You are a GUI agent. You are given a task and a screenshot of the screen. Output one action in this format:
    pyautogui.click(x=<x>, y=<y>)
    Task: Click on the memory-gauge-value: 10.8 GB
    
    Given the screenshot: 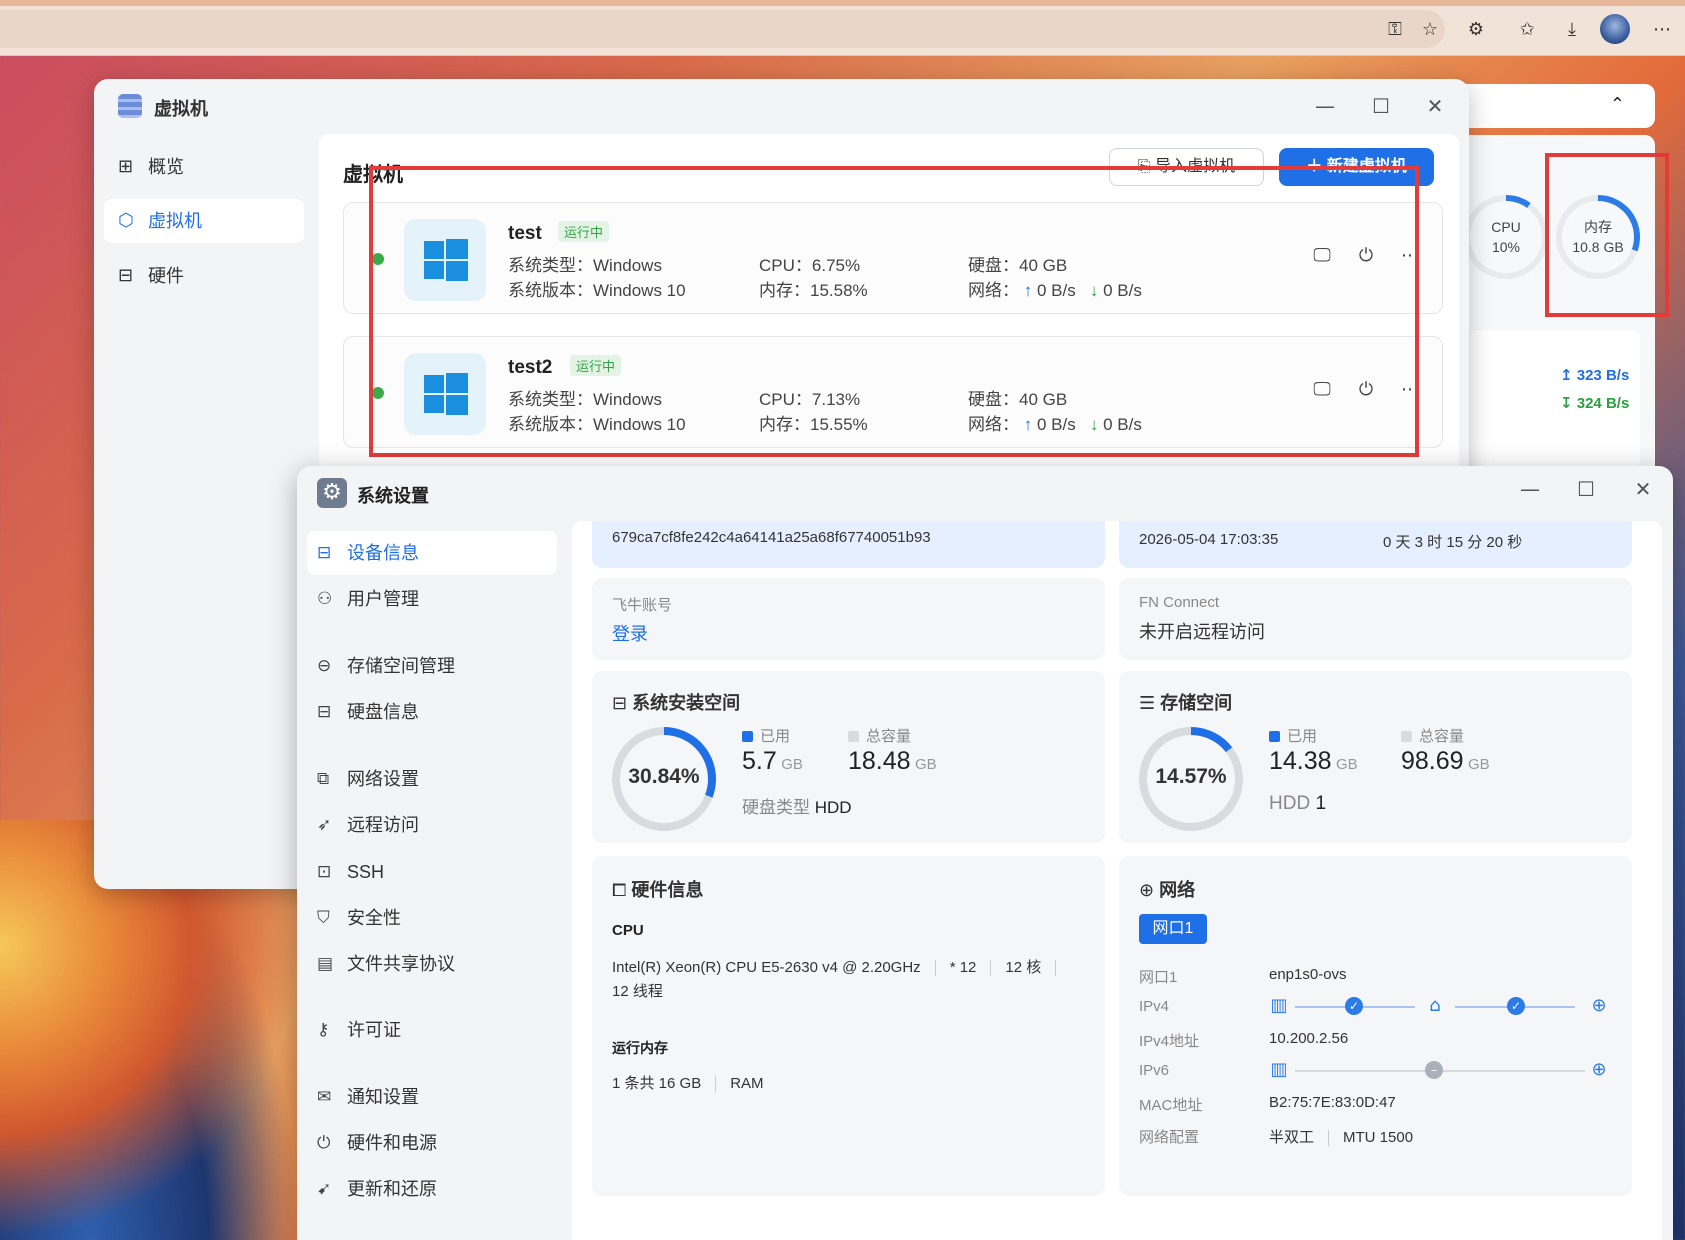 What is the action you would take?
    pyautogui.click(x=1598, y=247)
    